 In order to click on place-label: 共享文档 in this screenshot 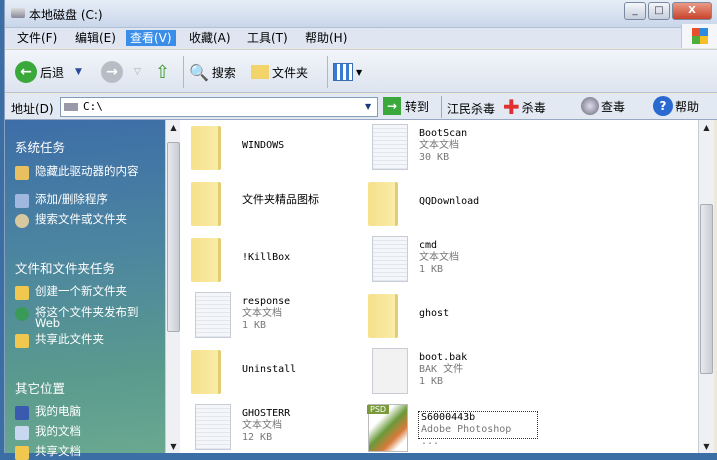, I will do `click(58, 451)`.